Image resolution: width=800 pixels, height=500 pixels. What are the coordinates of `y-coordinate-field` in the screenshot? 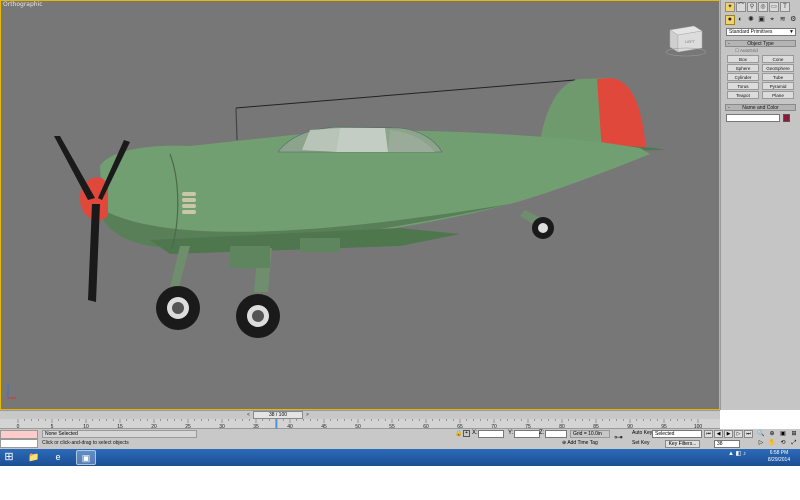 It's located at (527, 434).